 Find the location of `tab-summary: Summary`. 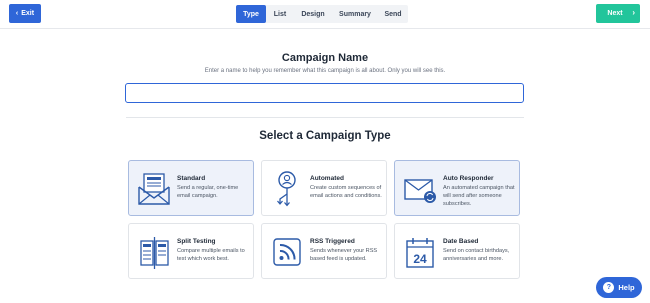

tab-summary: Summary is located at coordinates (355, 14).